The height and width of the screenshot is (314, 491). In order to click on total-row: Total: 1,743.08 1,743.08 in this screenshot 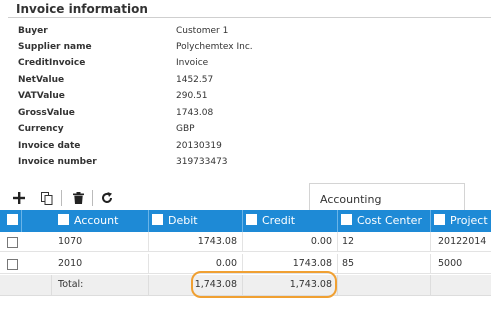, I will do `click(245, 285)`.